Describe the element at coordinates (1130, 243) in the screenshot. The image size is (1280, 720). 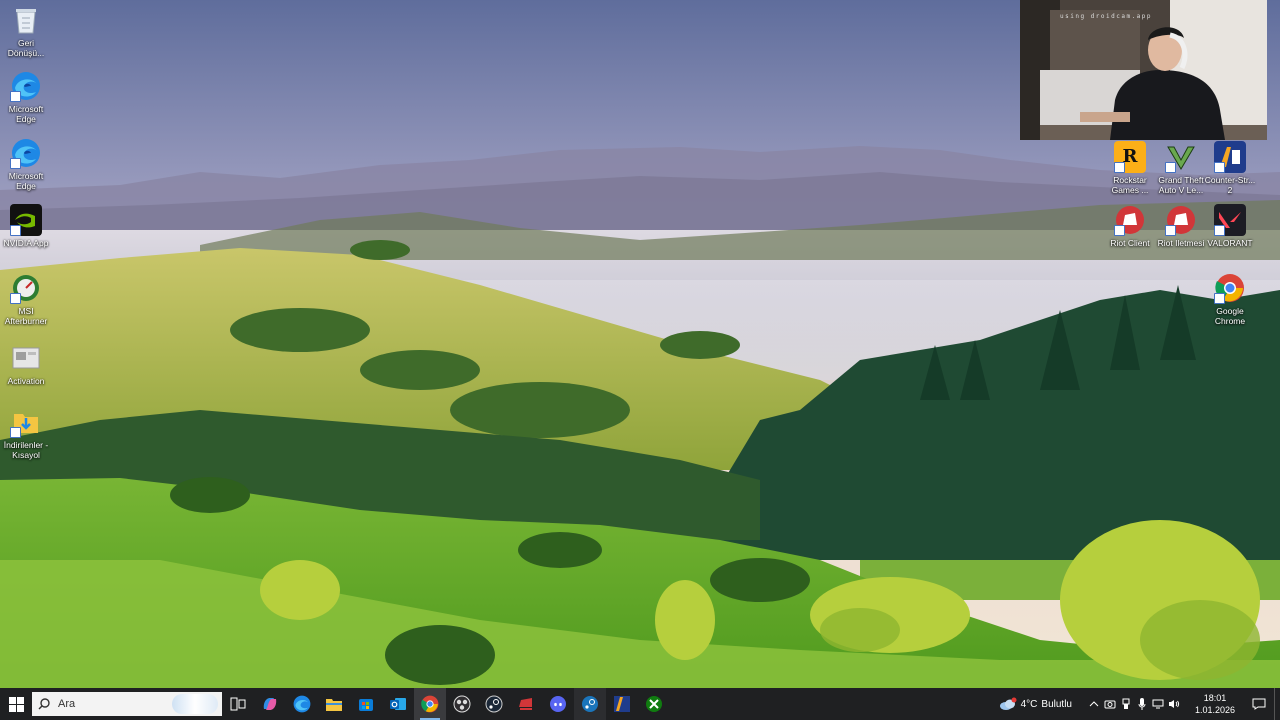
I see `desktop-icon-label: Riot Client` at that location.